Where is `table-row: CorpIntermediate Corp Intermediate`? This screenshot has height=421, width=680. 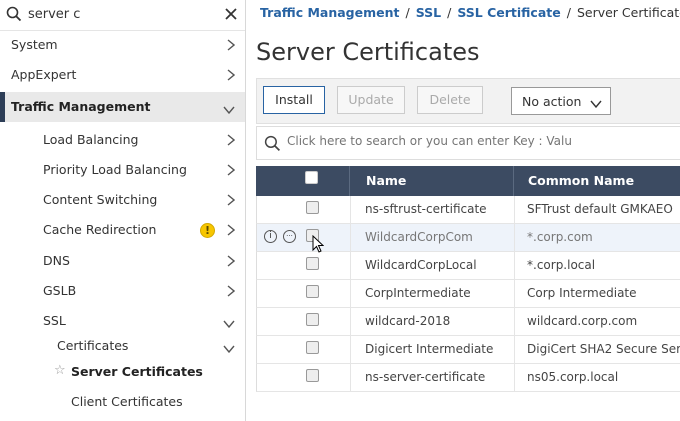 table-row: CorpIntermediate Corp Intermediate is located at coordinates (468, 294).